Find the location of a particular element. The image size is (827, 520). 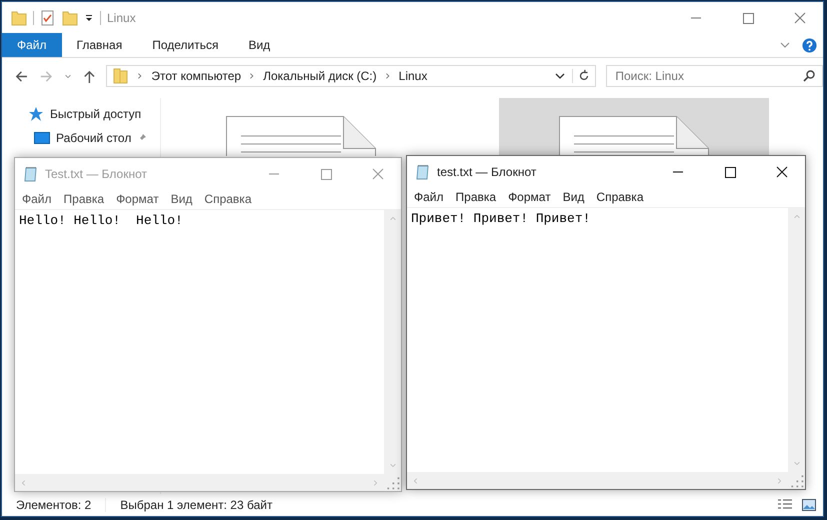

ribbon-tab: Главная is located at coordinates (100, 45).